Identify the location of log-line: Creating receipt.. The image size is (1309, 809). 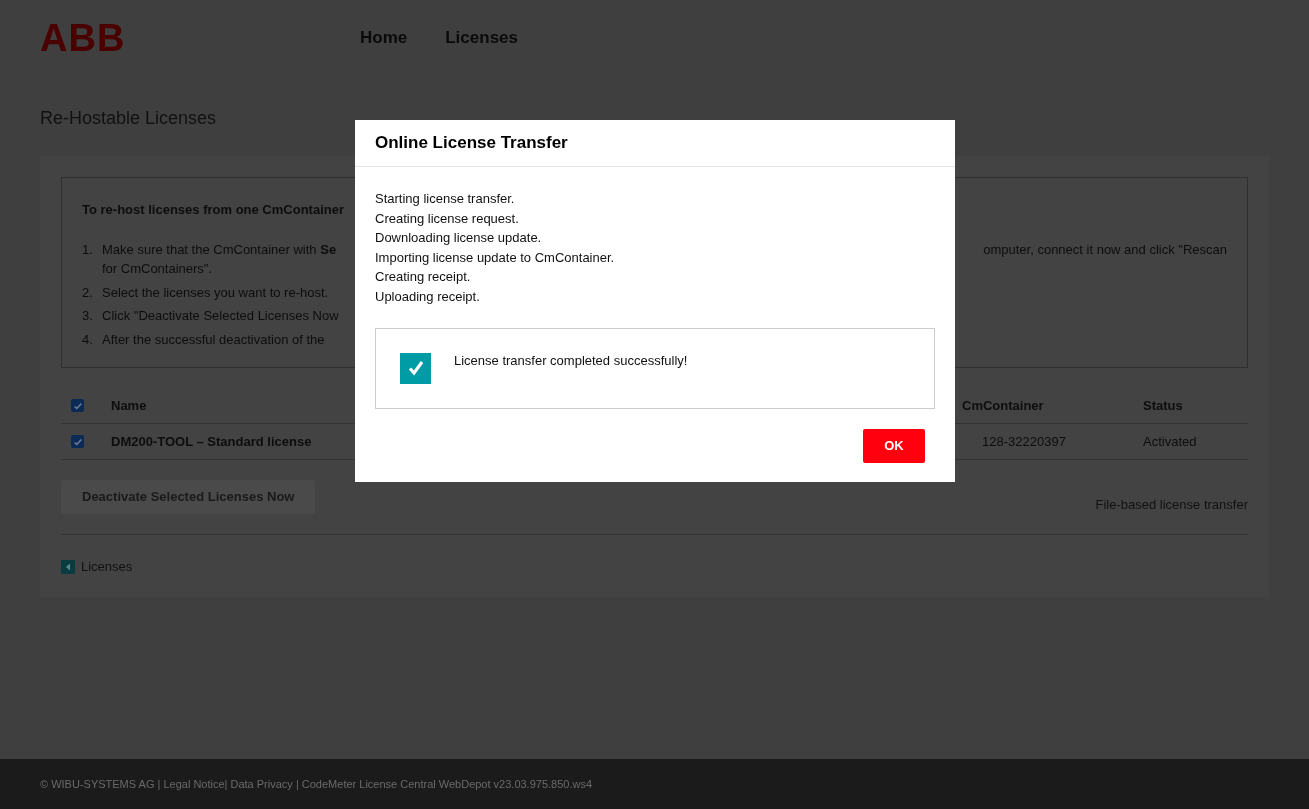
(423, 277).